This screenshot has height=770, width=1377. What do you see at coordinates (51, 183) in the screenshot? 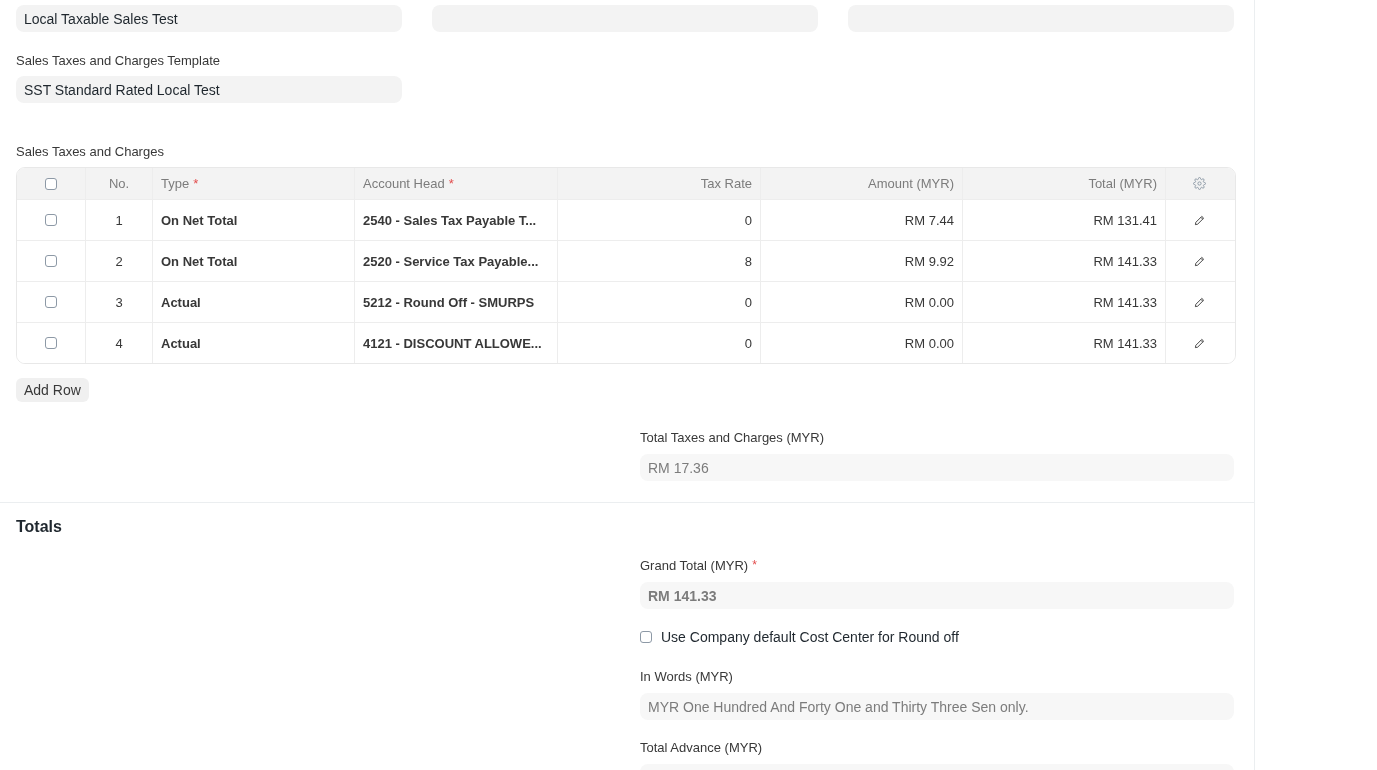
I see `select-all-checkbox` at bounding box center [51, 183].